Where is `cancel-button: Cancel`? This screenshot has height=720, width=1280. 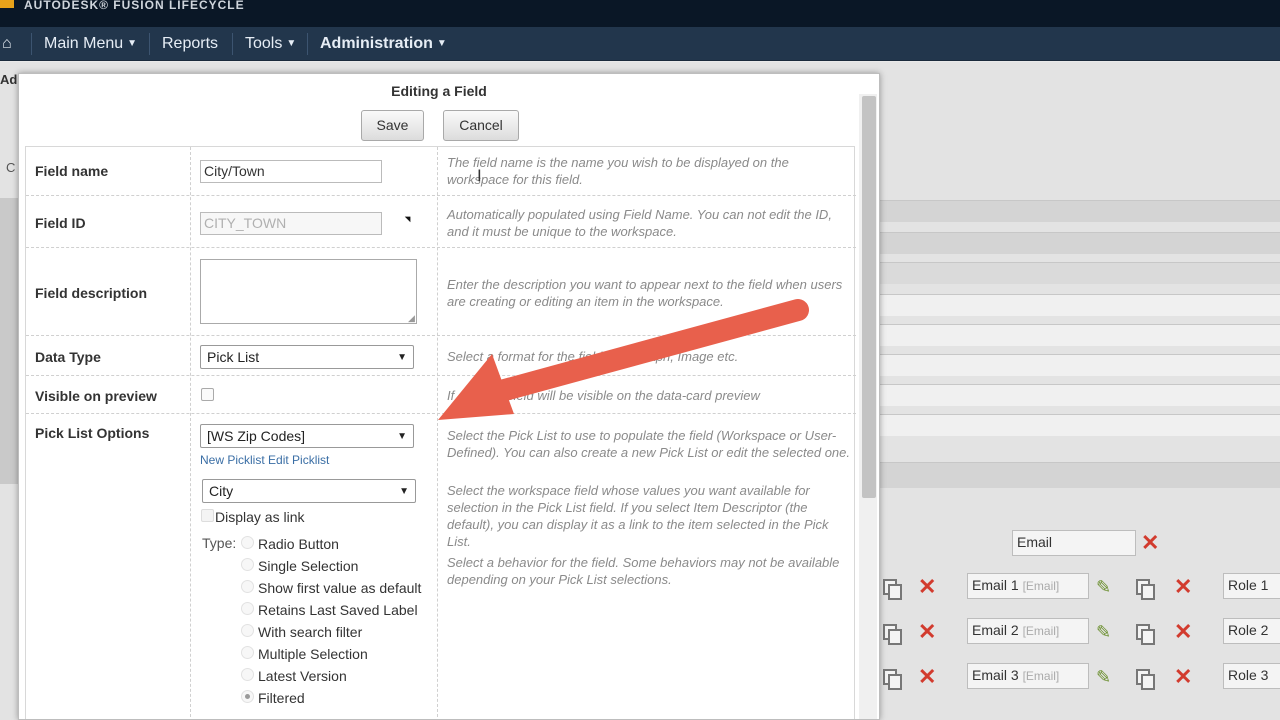 cancel-button: Cancel is located at coordinates (481, 125).